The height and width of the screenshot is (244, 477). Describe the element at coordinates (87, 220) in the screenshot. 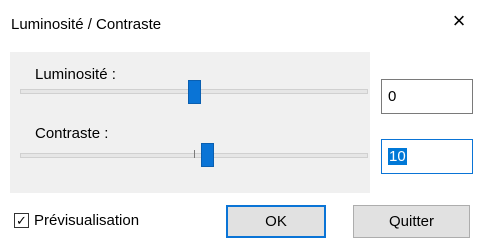

I see `preview-label: Prévisualisation` at that location.